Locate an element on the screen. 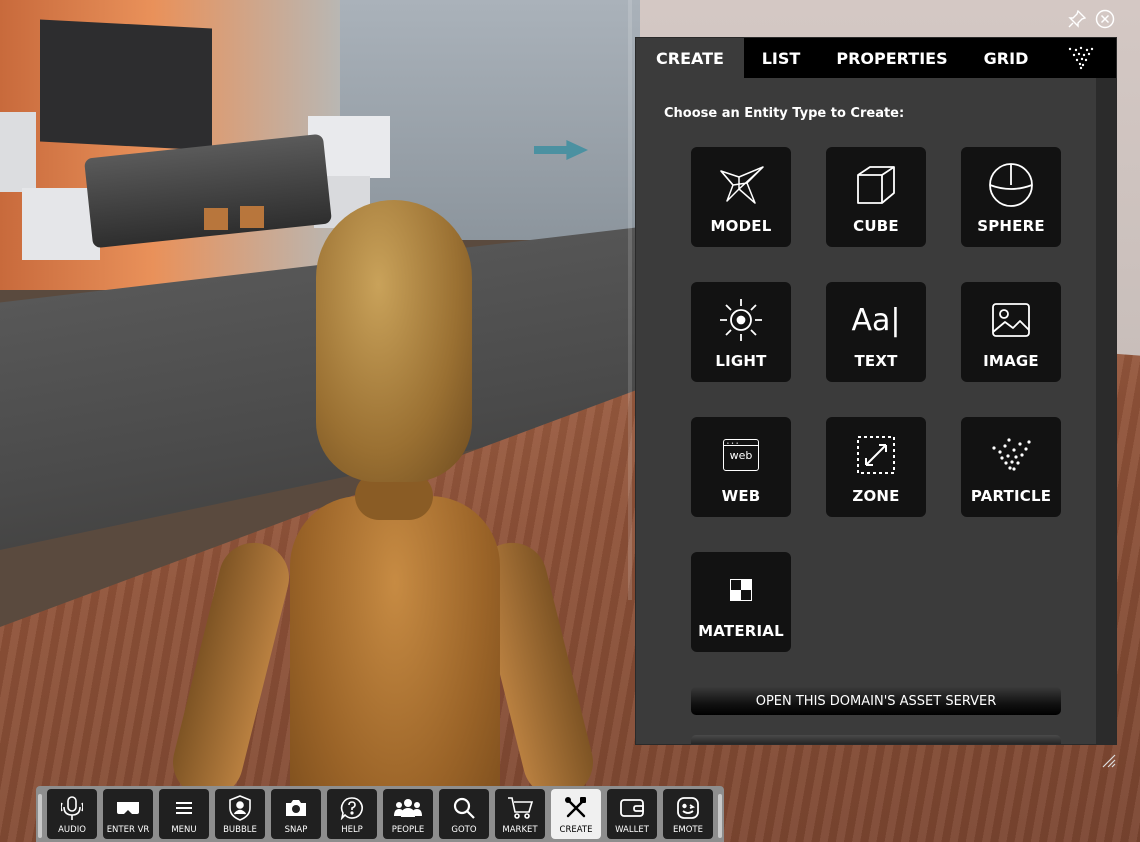 This screenshot has height=842, width=1140. market-button: MARKET is located at coordinates (520, 814).